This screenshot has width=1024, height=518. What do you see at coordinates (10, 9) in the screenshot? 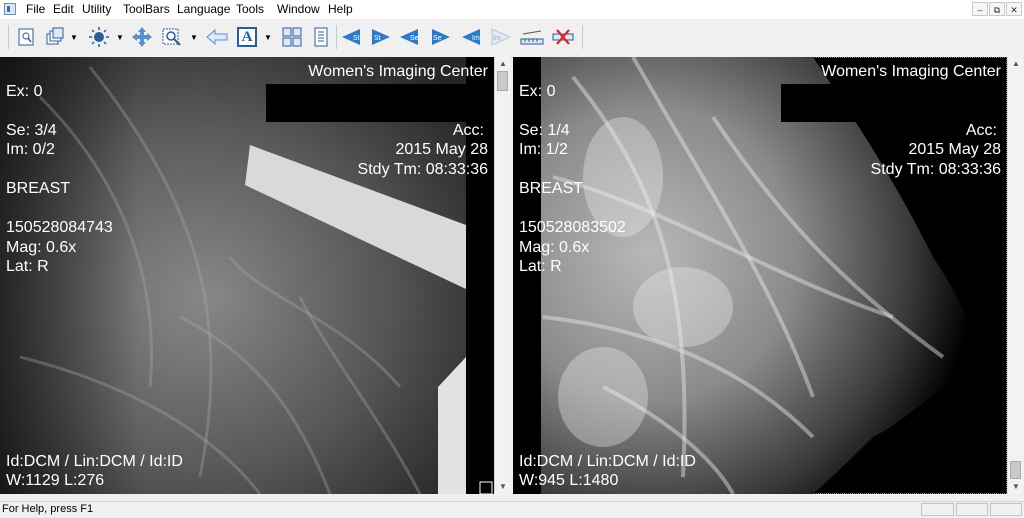
I see `app-icon` at bounding box center [10, 9].